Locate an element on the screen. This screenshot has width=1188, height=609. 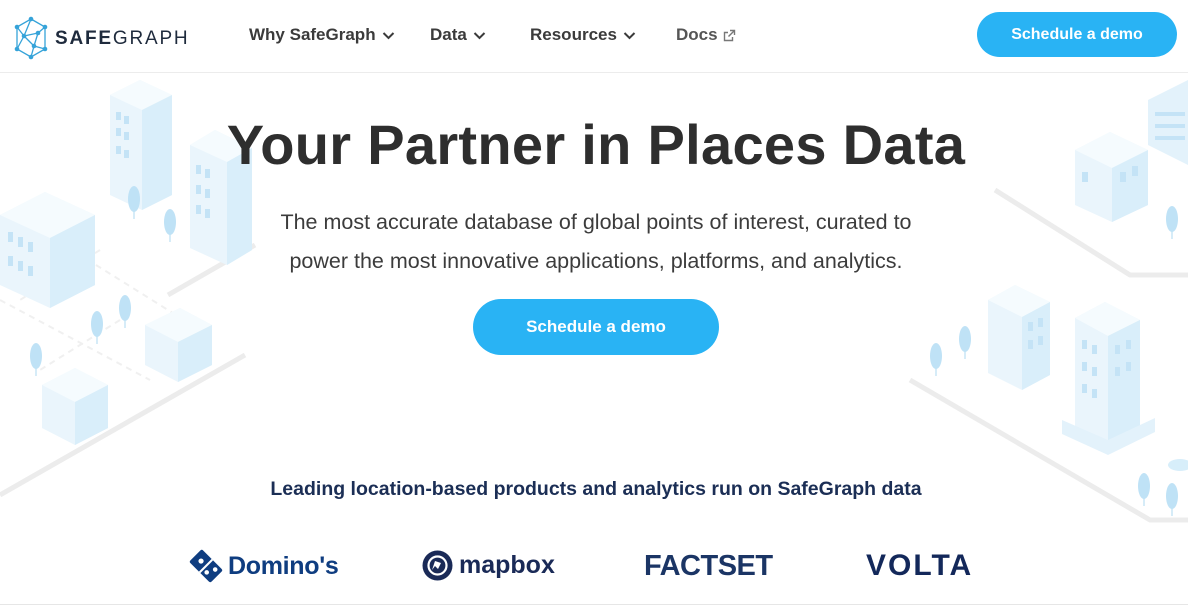
mapbox-logo-icon is located at coordinates (437, 565).